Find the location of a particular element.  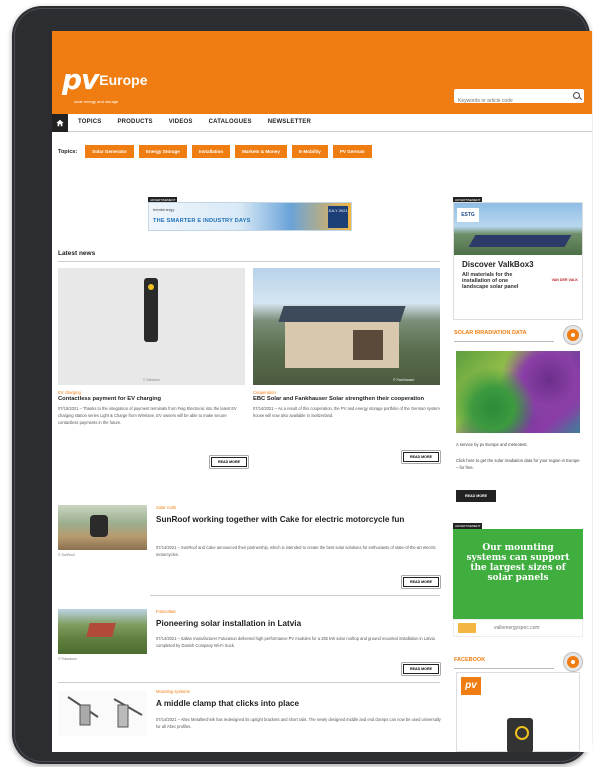

ad-url: valkenergyspec.com is located at coordinates (517, 628).